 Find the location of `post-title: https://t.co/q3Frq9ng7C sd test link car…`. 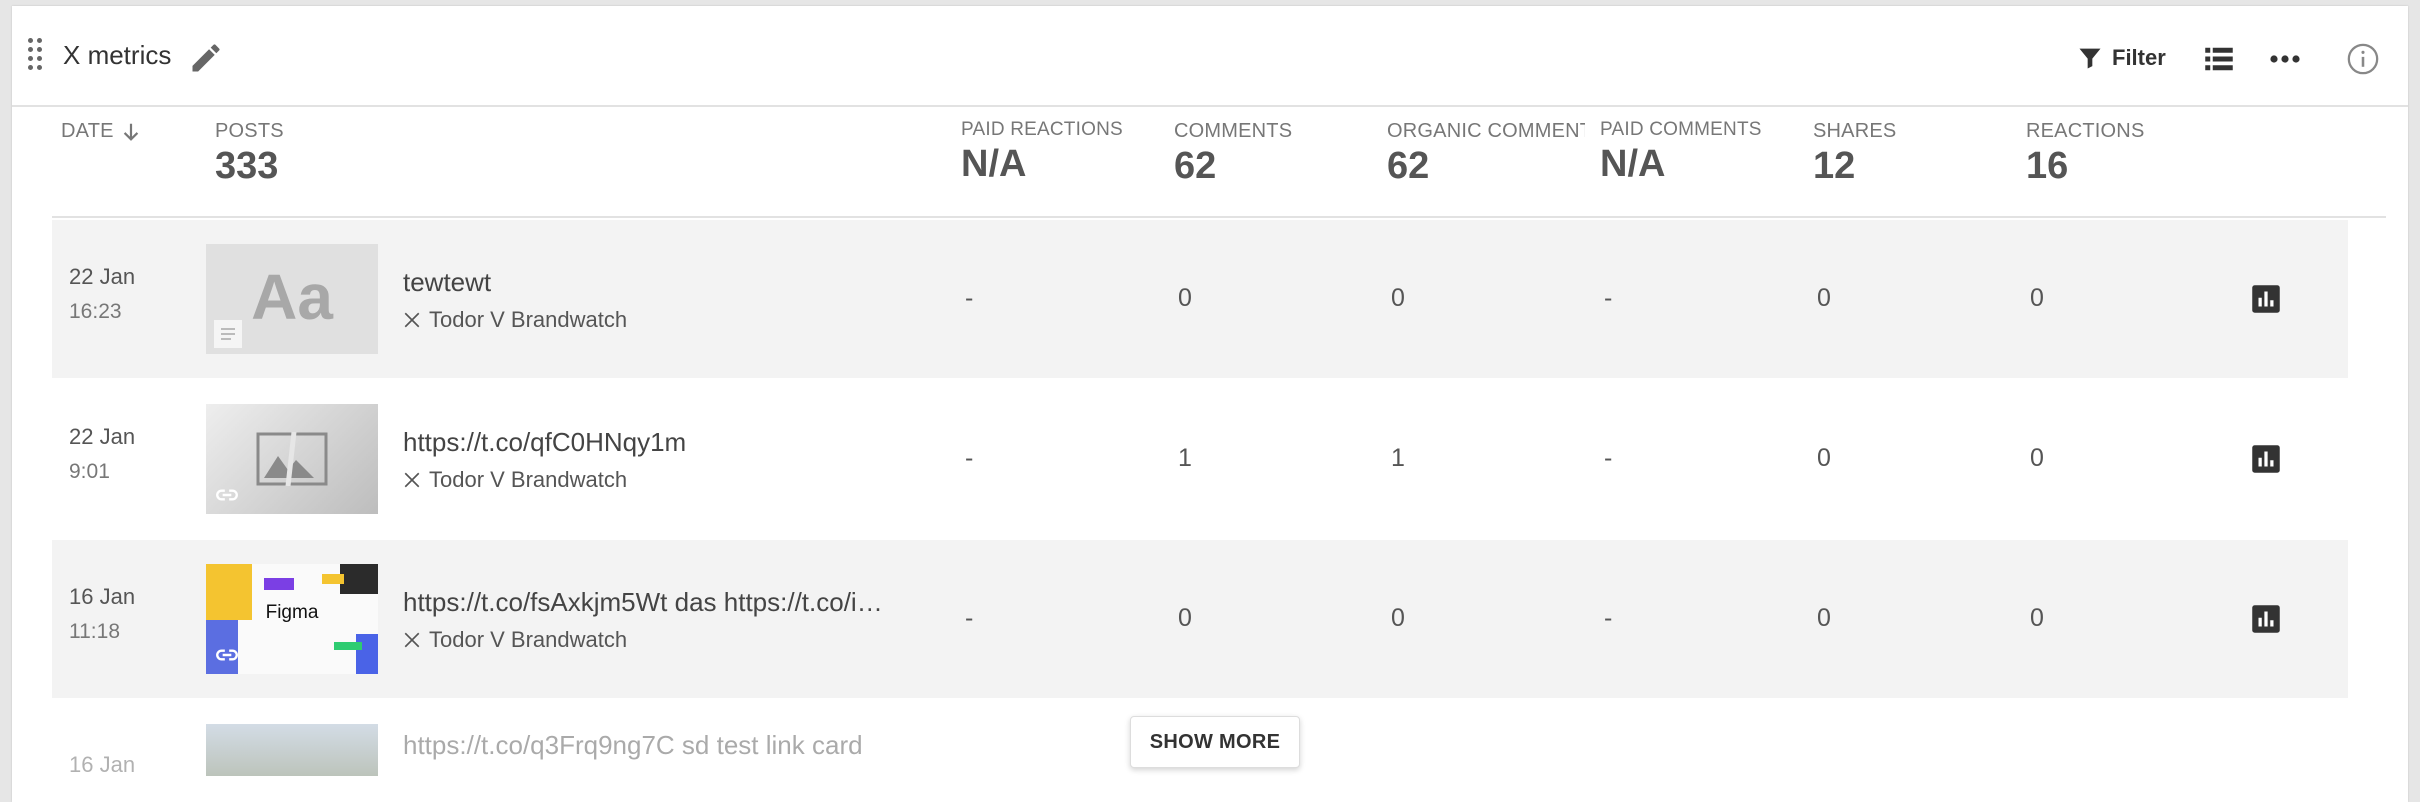

post-title: https://t.co/q3Frq9ng7C sd test link car… is located at coordinates (683, 745).